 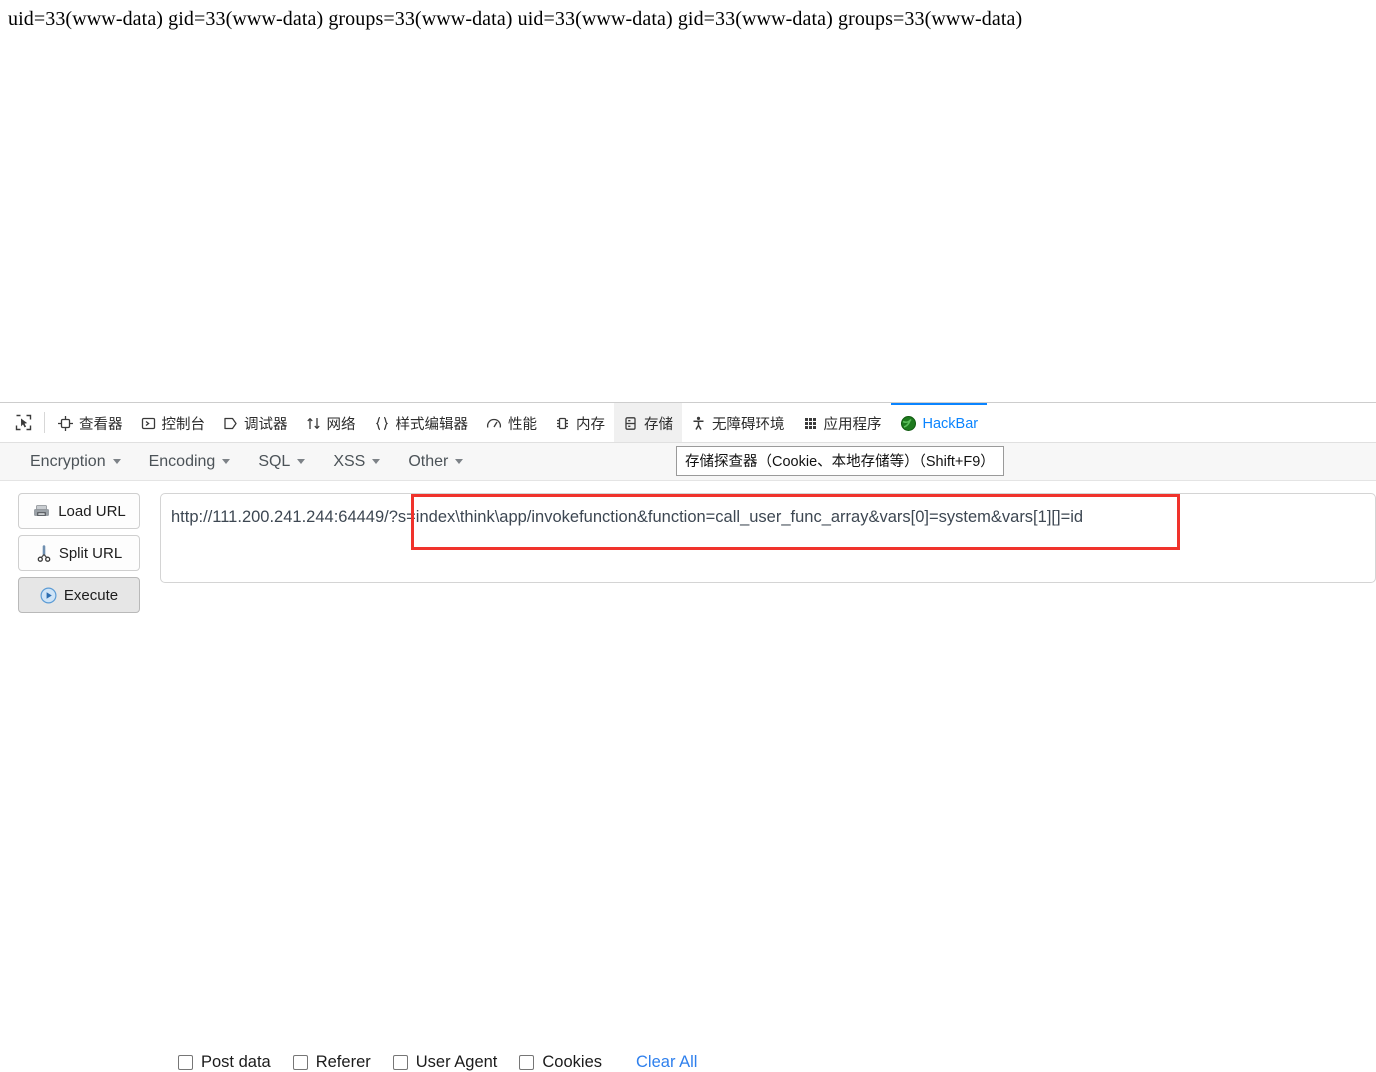 I want to click on execute-label: Execute, so click(x=91, y=595).